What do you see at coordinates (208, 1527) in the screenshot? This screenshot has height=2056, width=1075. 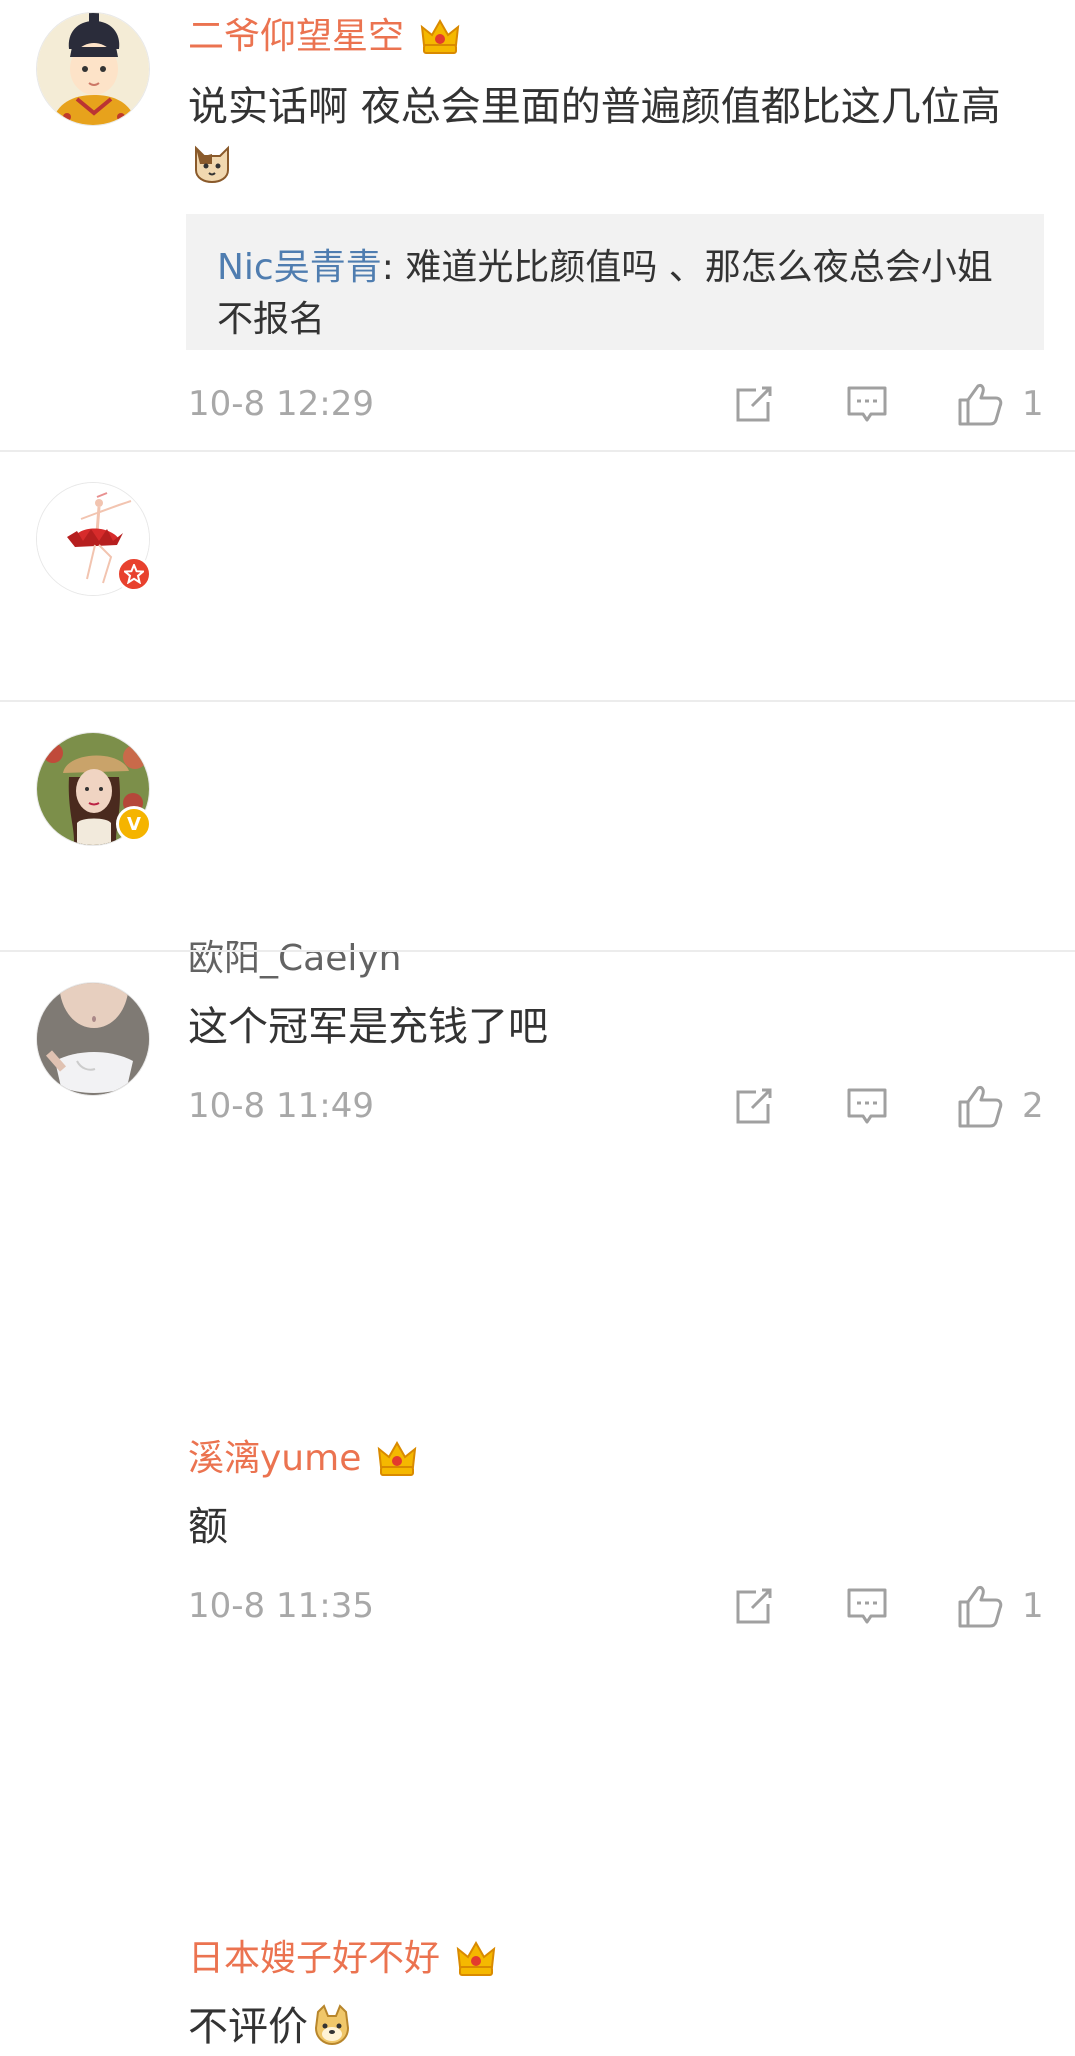 I see `comment-body: 额` at bounding box center [208, 1527].